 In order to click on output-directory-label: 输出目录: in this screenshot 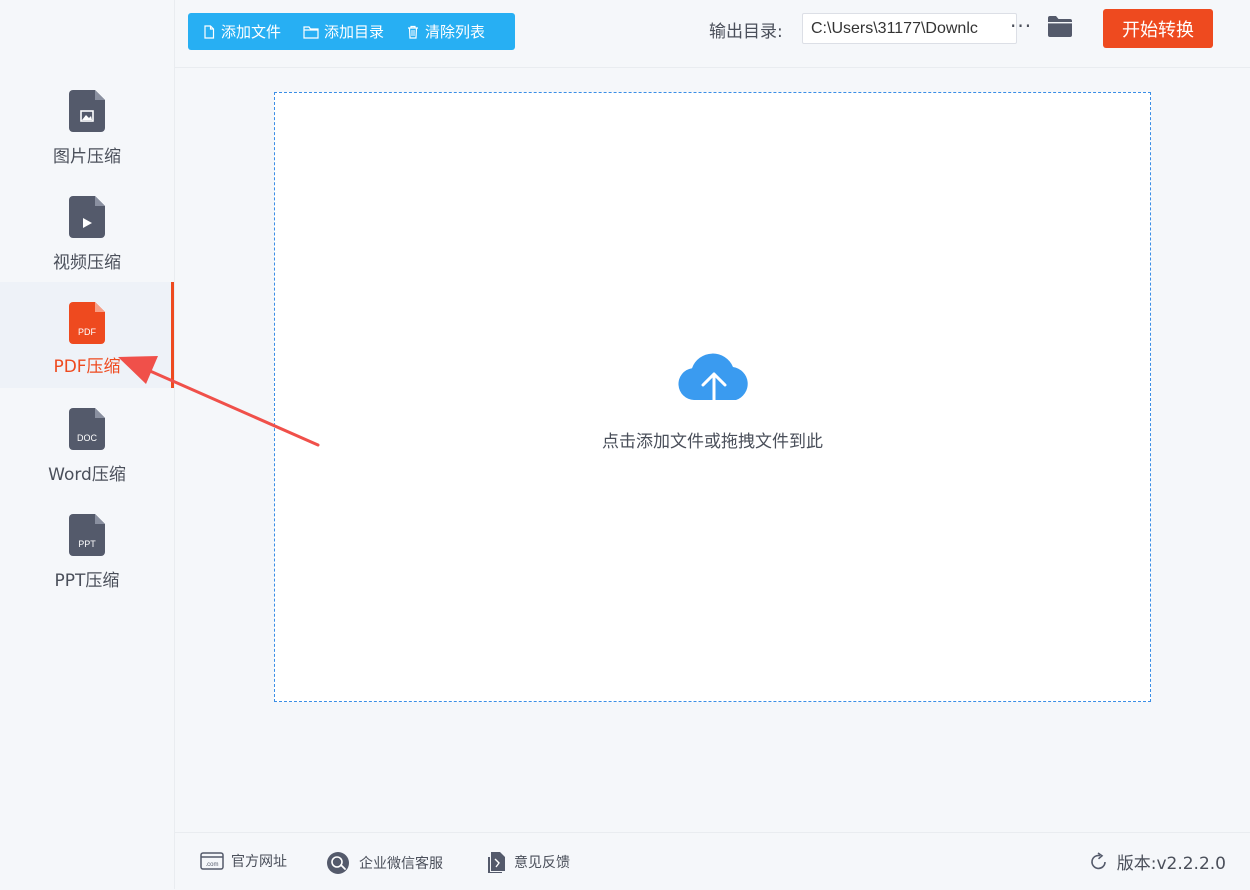, I will do `click(746, 32)`.